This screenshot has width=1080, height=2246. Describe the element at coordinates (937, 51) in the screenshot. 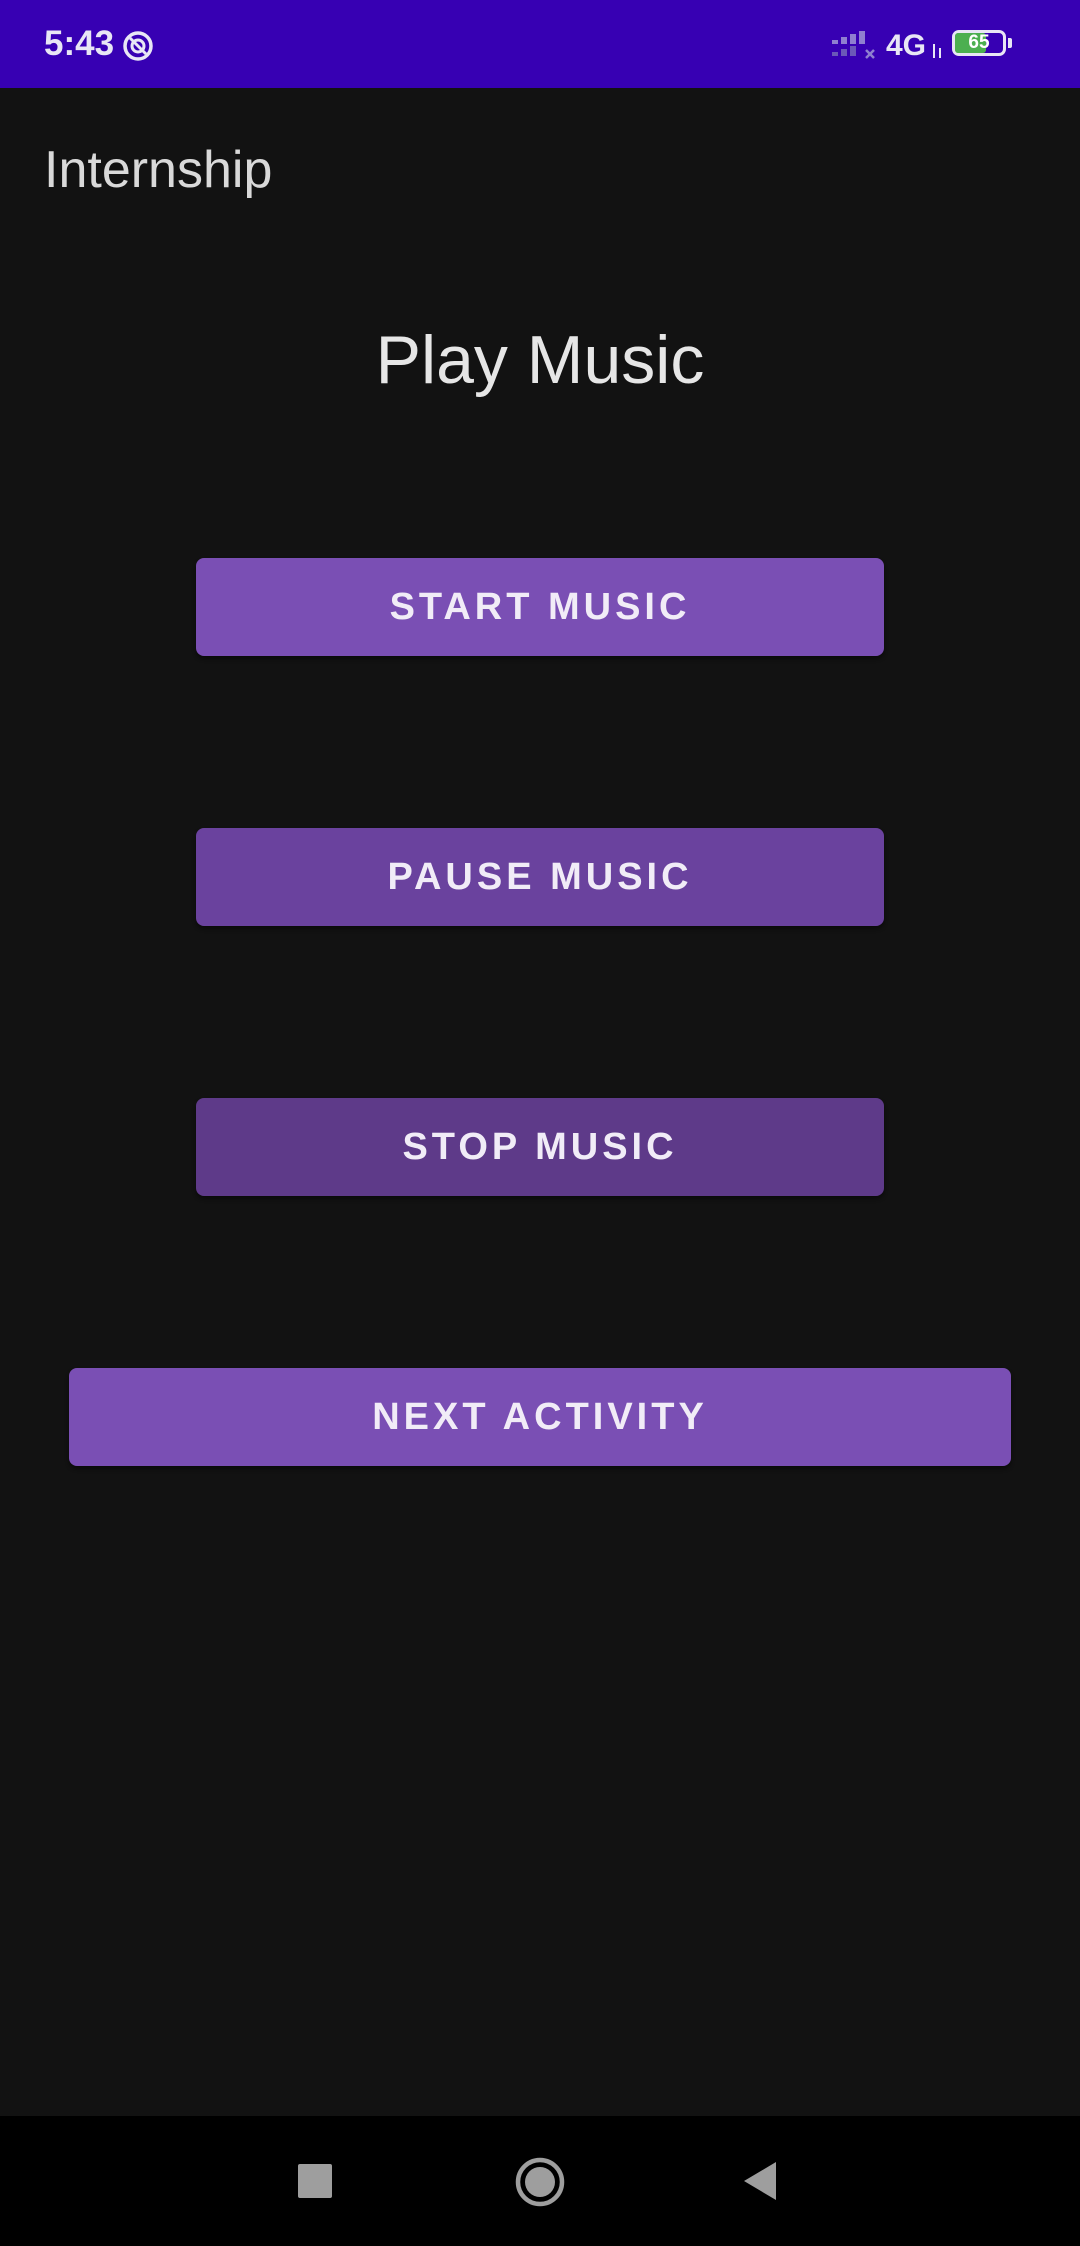

I see `data-arrows-icon` at that location.